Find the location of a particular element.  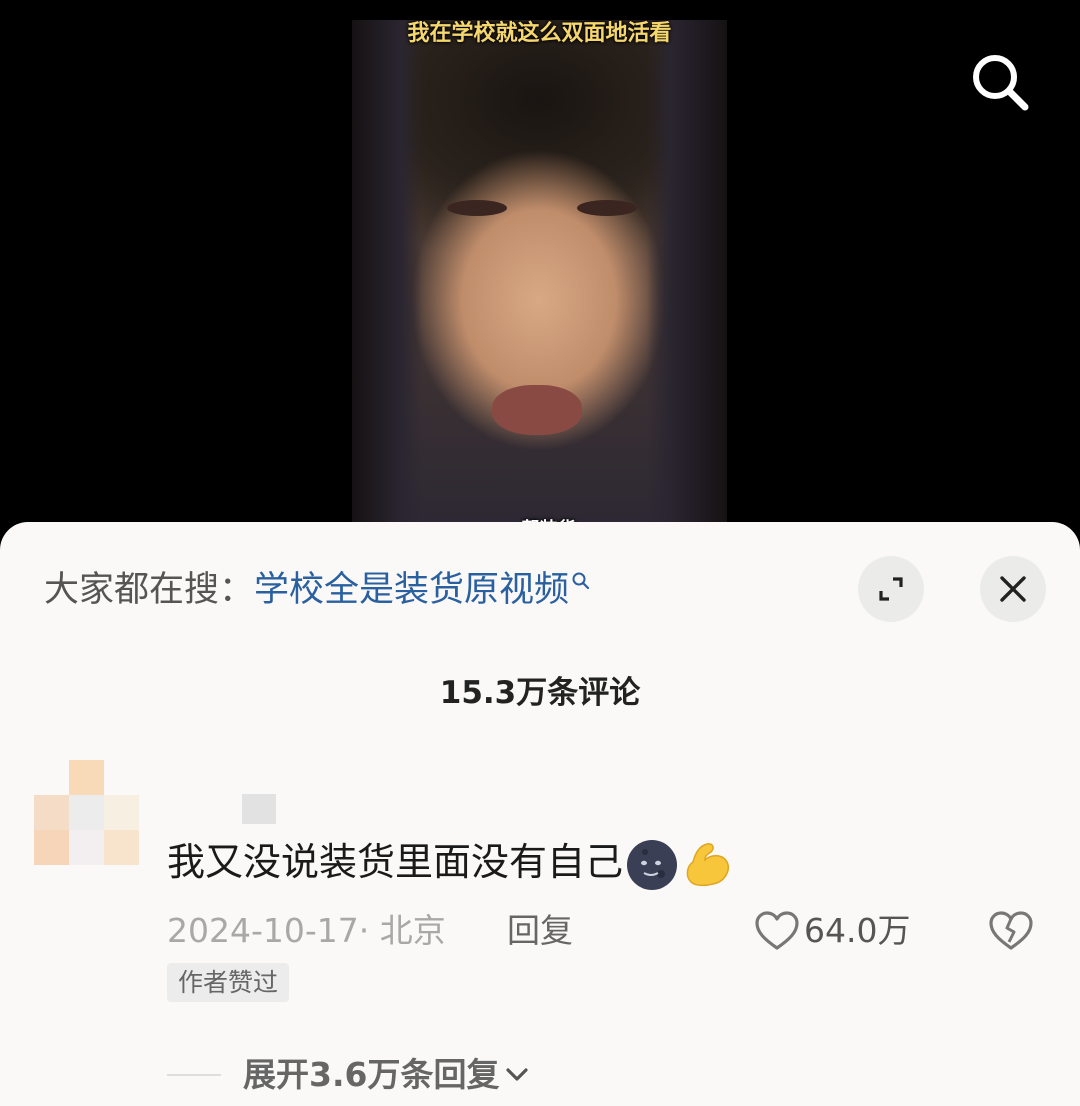

comment-date-location: 2024-10-17· 北京 is located at coordinates (306, 930).